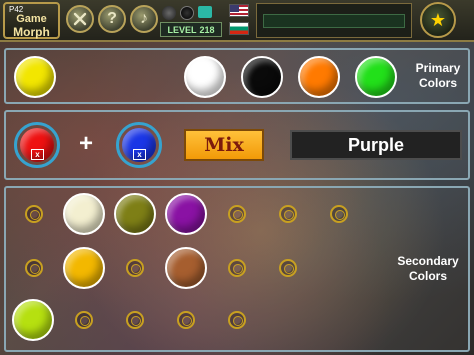  Describe the element at coordinates (262, 77) in the screenshot. I see `primary-ball-black` at that location.